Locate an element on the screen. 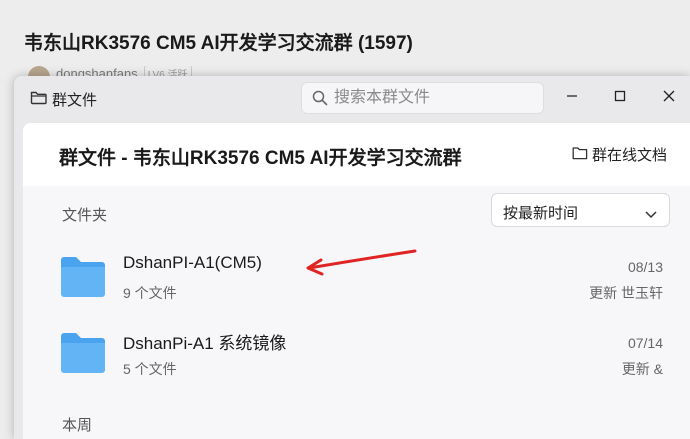 This screenshot has width=690, height=439. panel-header: 群文件 - 韦东山RK3576 CM5 AI开发学习交流群 群在线文档 is located at coordinates (356, 154).